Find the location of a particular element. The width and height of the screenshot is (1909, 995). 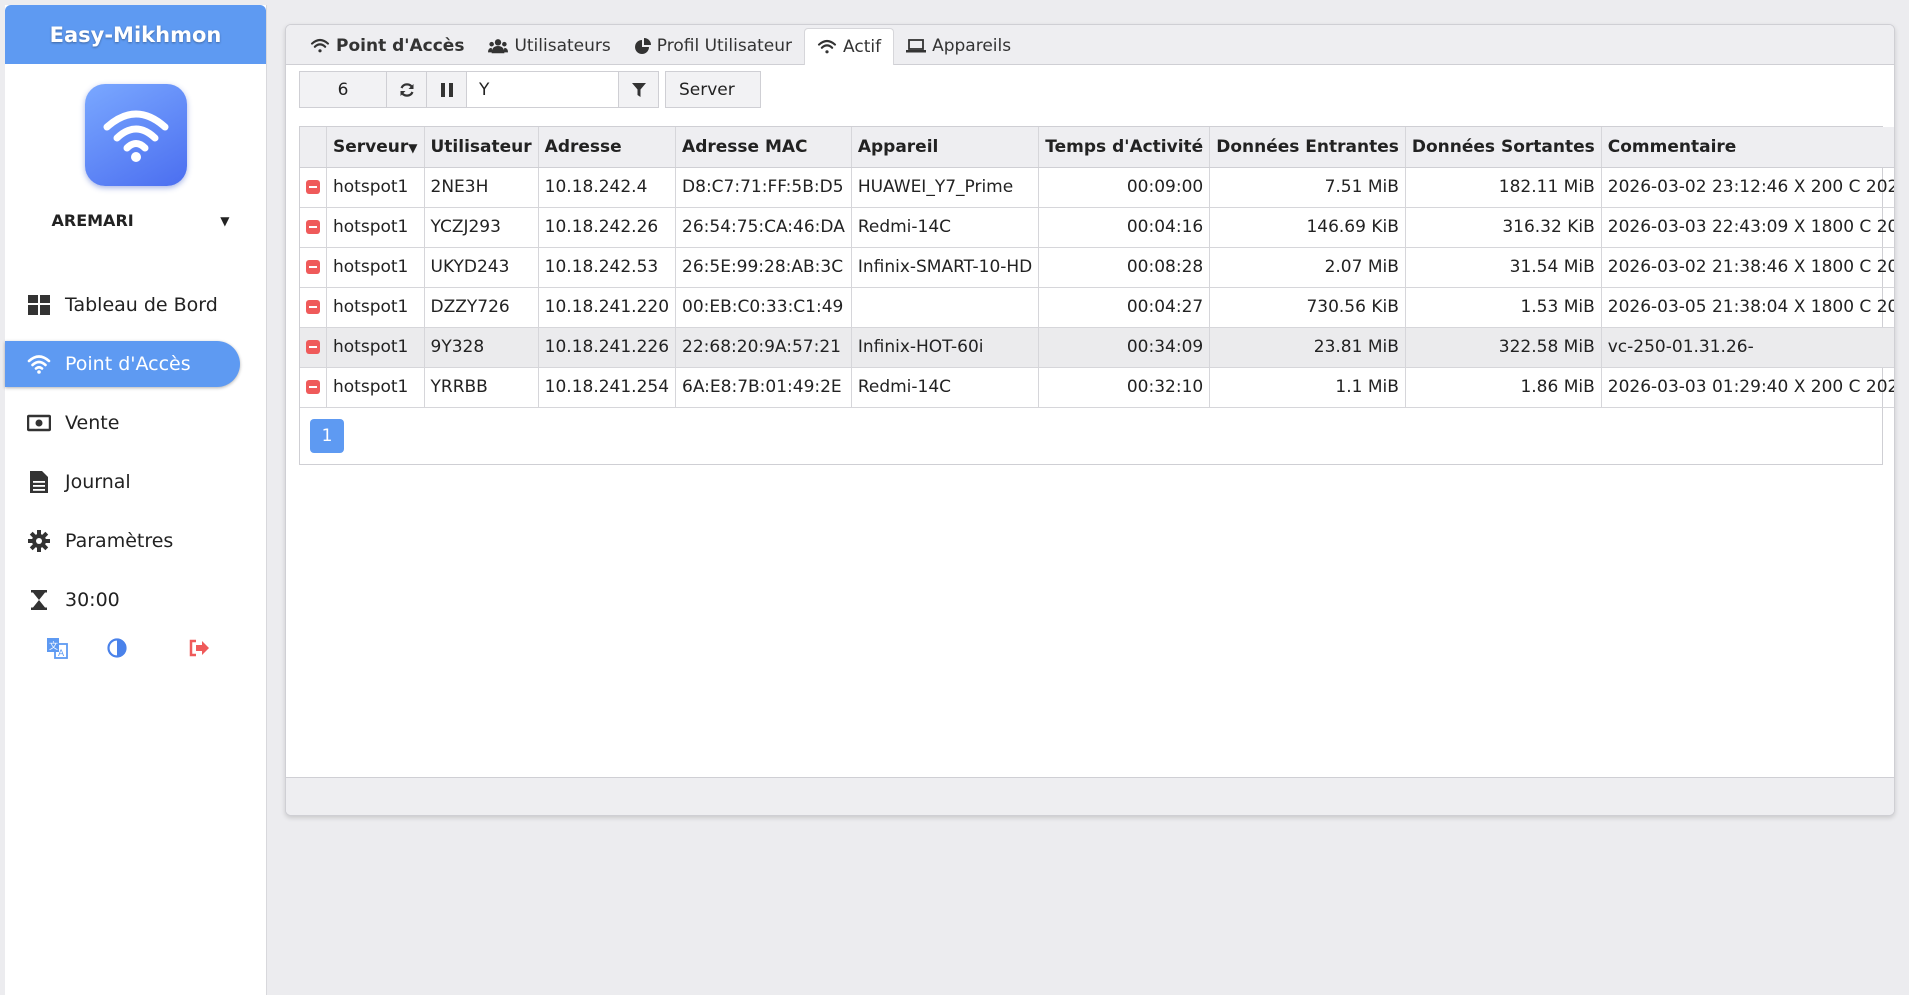

cell-mac: 6A:E8:7B:01:49:2E is located at coordinates (763, 387).